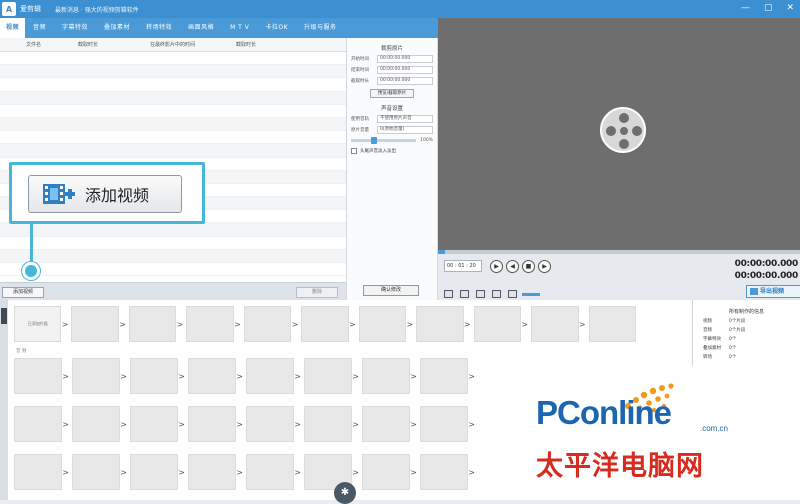 This screenshot has height=504, width=800. I want to click on col-duration: 截取时长, so click(88, 44).